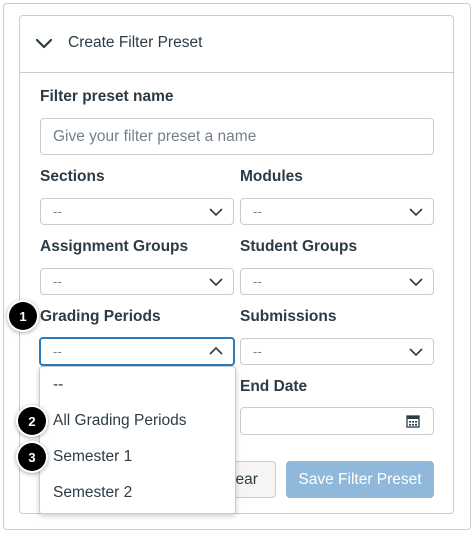 This screenshot has width=476, height=534. What do you see at coordinates (137, 211) in the screenshot?
I see `sections-select: --` at bounding box center [137, 211].